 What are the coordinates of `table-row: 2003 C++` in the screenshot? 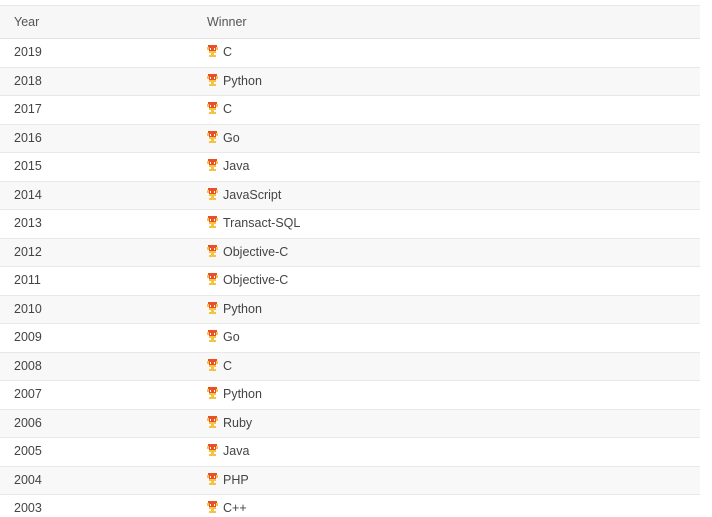 It's located at (350, 505).